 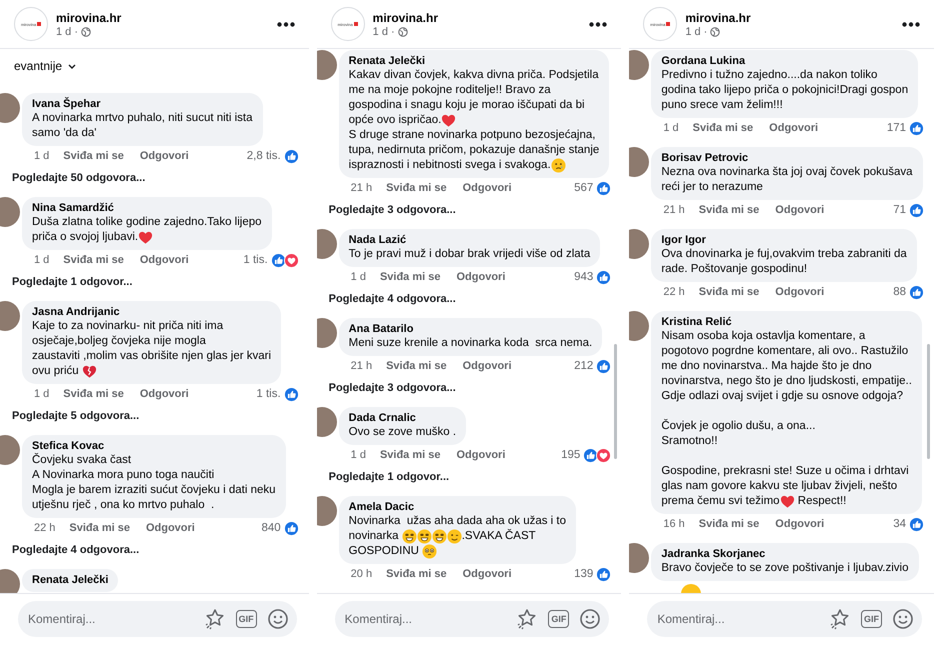 What do you see at coordinates (787, 158) in the screenshot?
I see `comment-author: Borisav Petrovic` at bounding box center [787, 158].